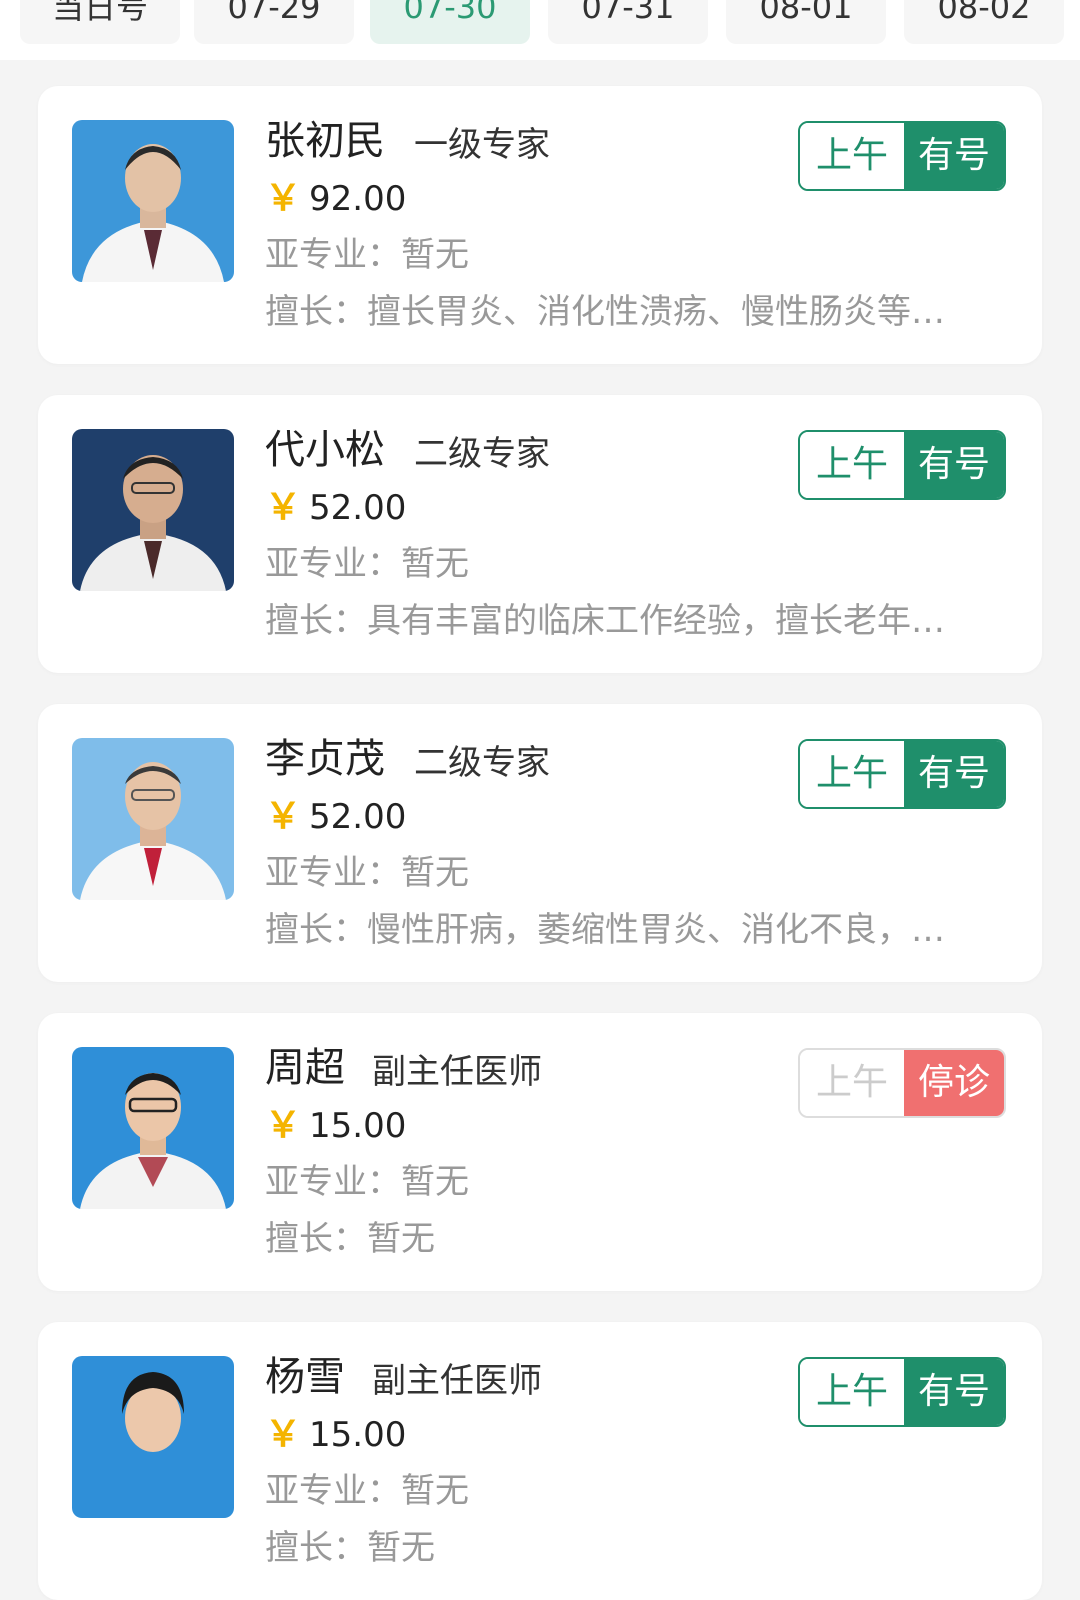 Image resolution: width=1080 pixels, height=1600 pixels. Describe the element at coordinates (305, 1377) in the screenshot. I see `doctor-name: 杨雪` at that location.